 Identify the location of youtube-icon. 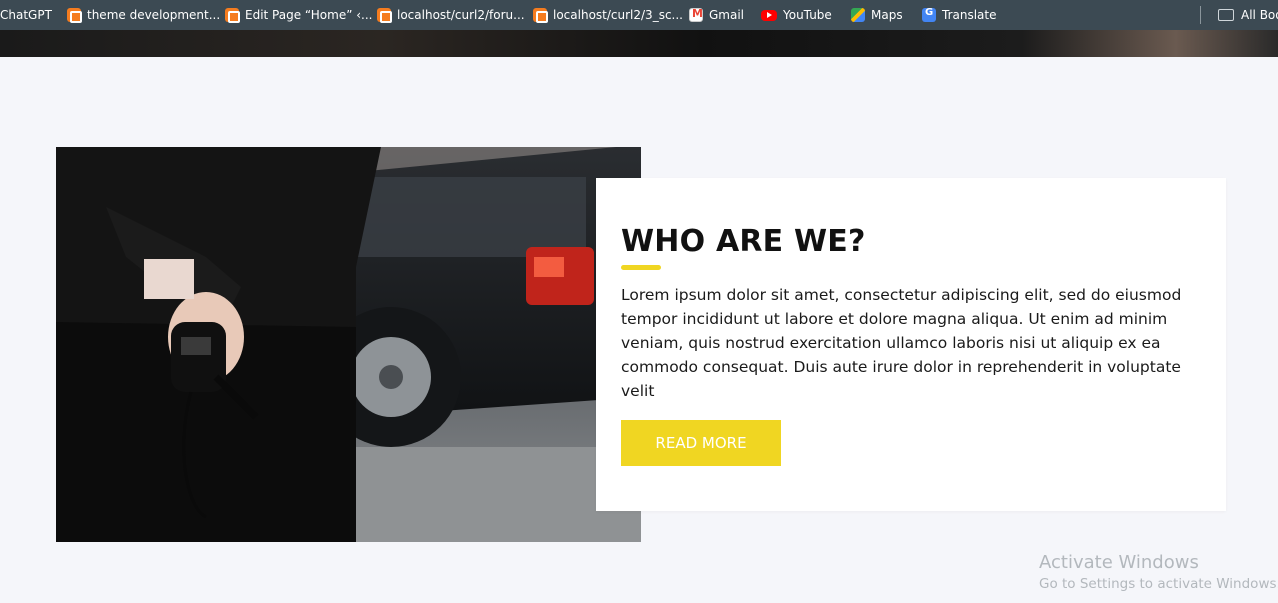
(769, 15).